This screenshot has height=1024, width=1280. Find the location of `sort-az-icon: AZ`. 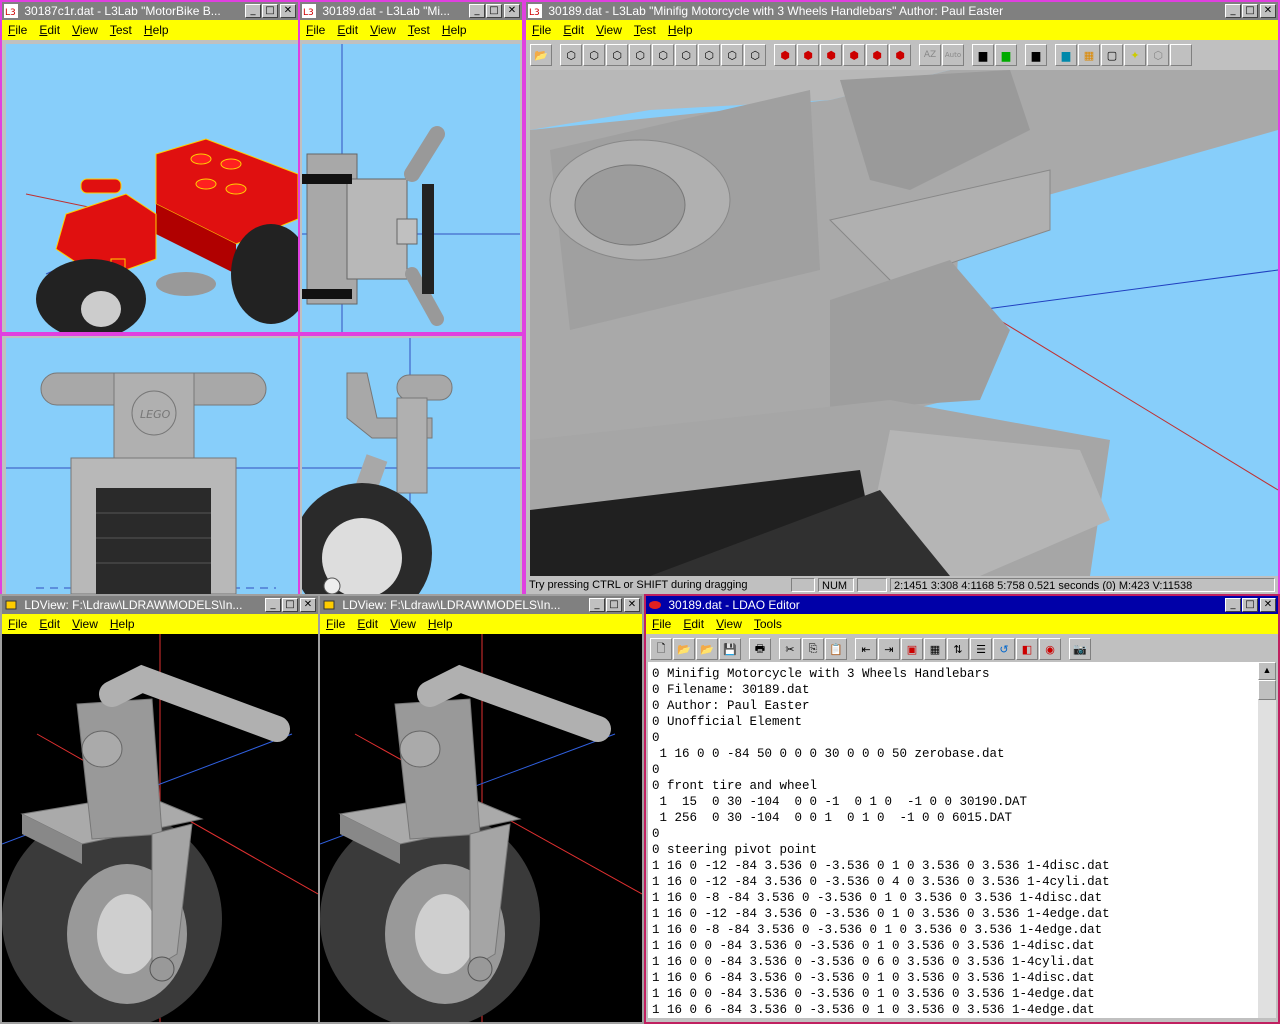

sort-az-icon: AZ is located at coordinates (930, 55).